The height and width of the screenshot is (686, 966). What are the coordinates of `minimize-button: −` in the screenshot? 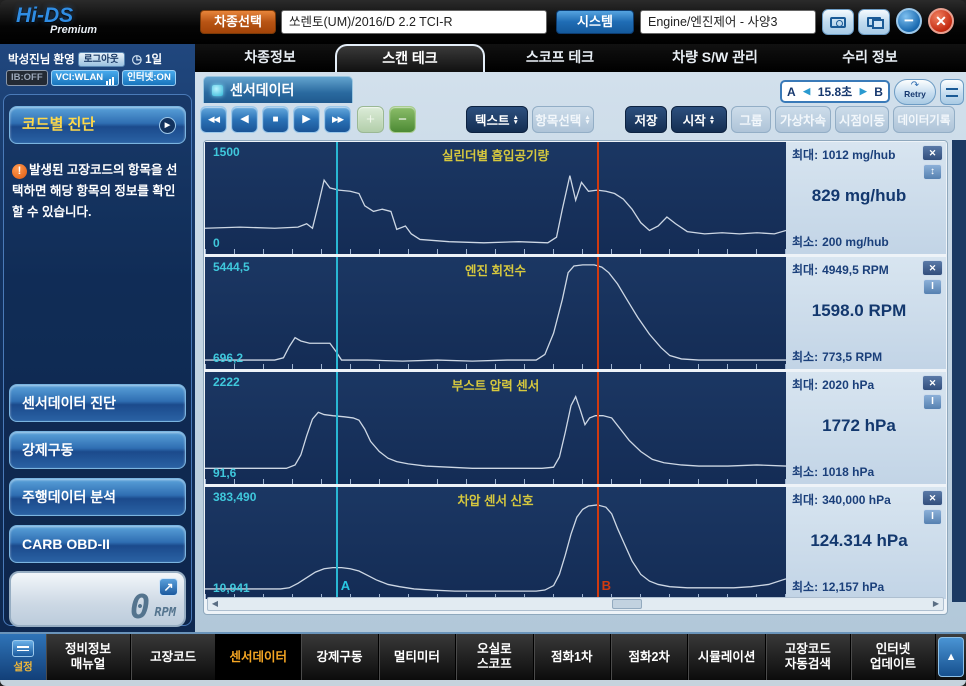 It's located at (909, 21).